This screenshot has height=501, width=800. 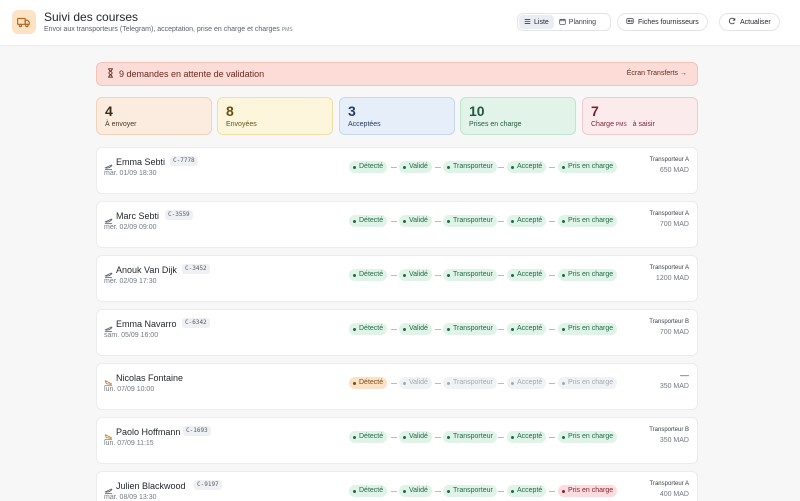 What do you see at coordinates (148, 432) in the screenshot?
I see `passenger-name: Paolo Hoffmann` at bounding box center [148, 432].